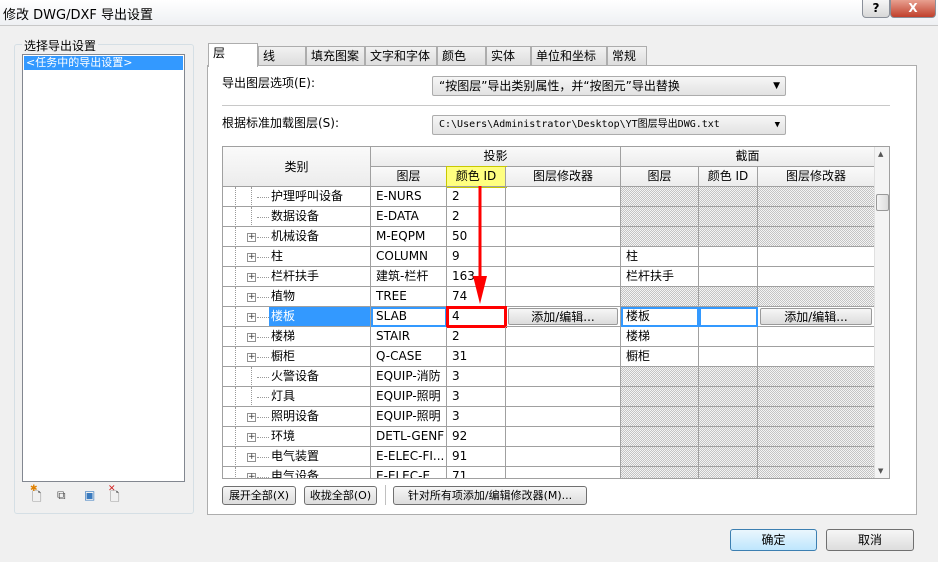 The height and width of the screenshot is (562, 938). I want to click on tab-5: 实体, so click(508, 56).